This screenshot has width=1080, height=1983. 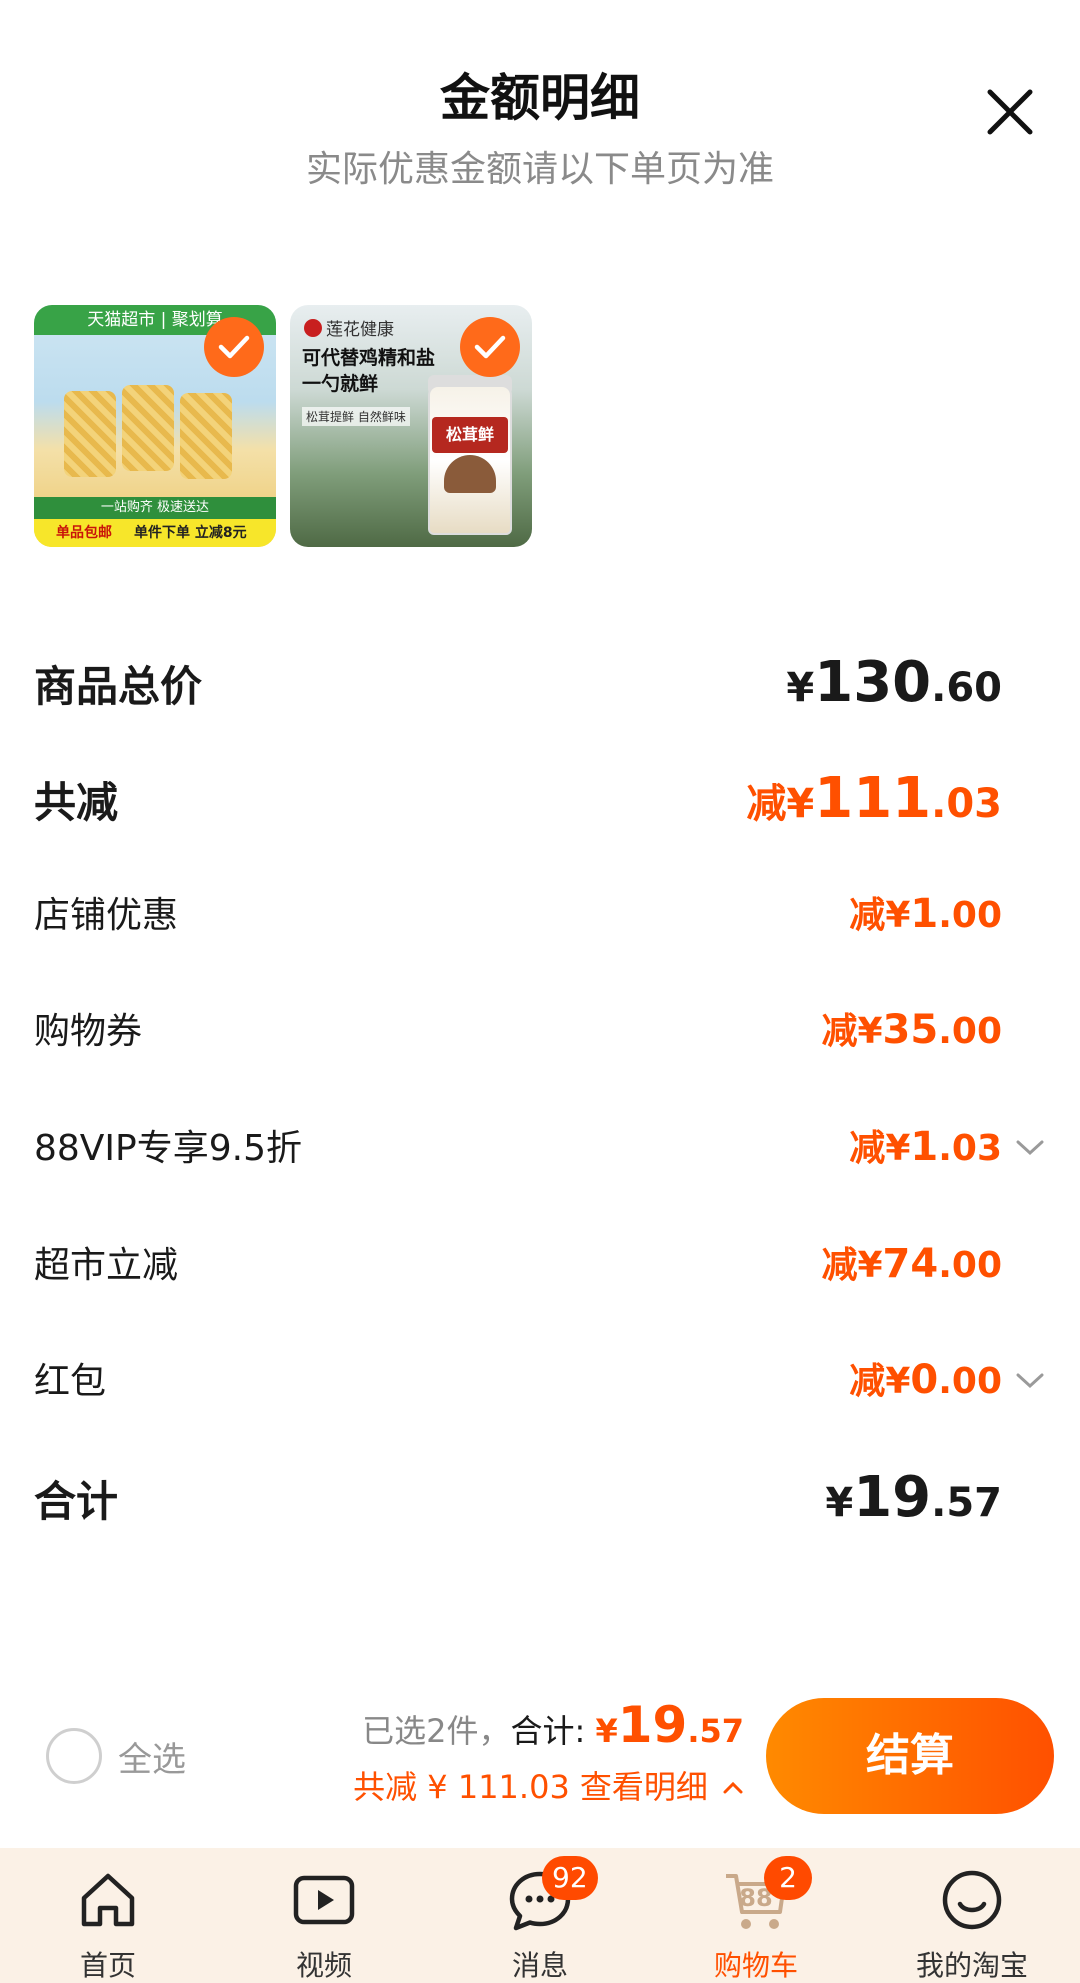 I want to click on discount-item-value: 减¥0.00, so click(x=925, y=1380).